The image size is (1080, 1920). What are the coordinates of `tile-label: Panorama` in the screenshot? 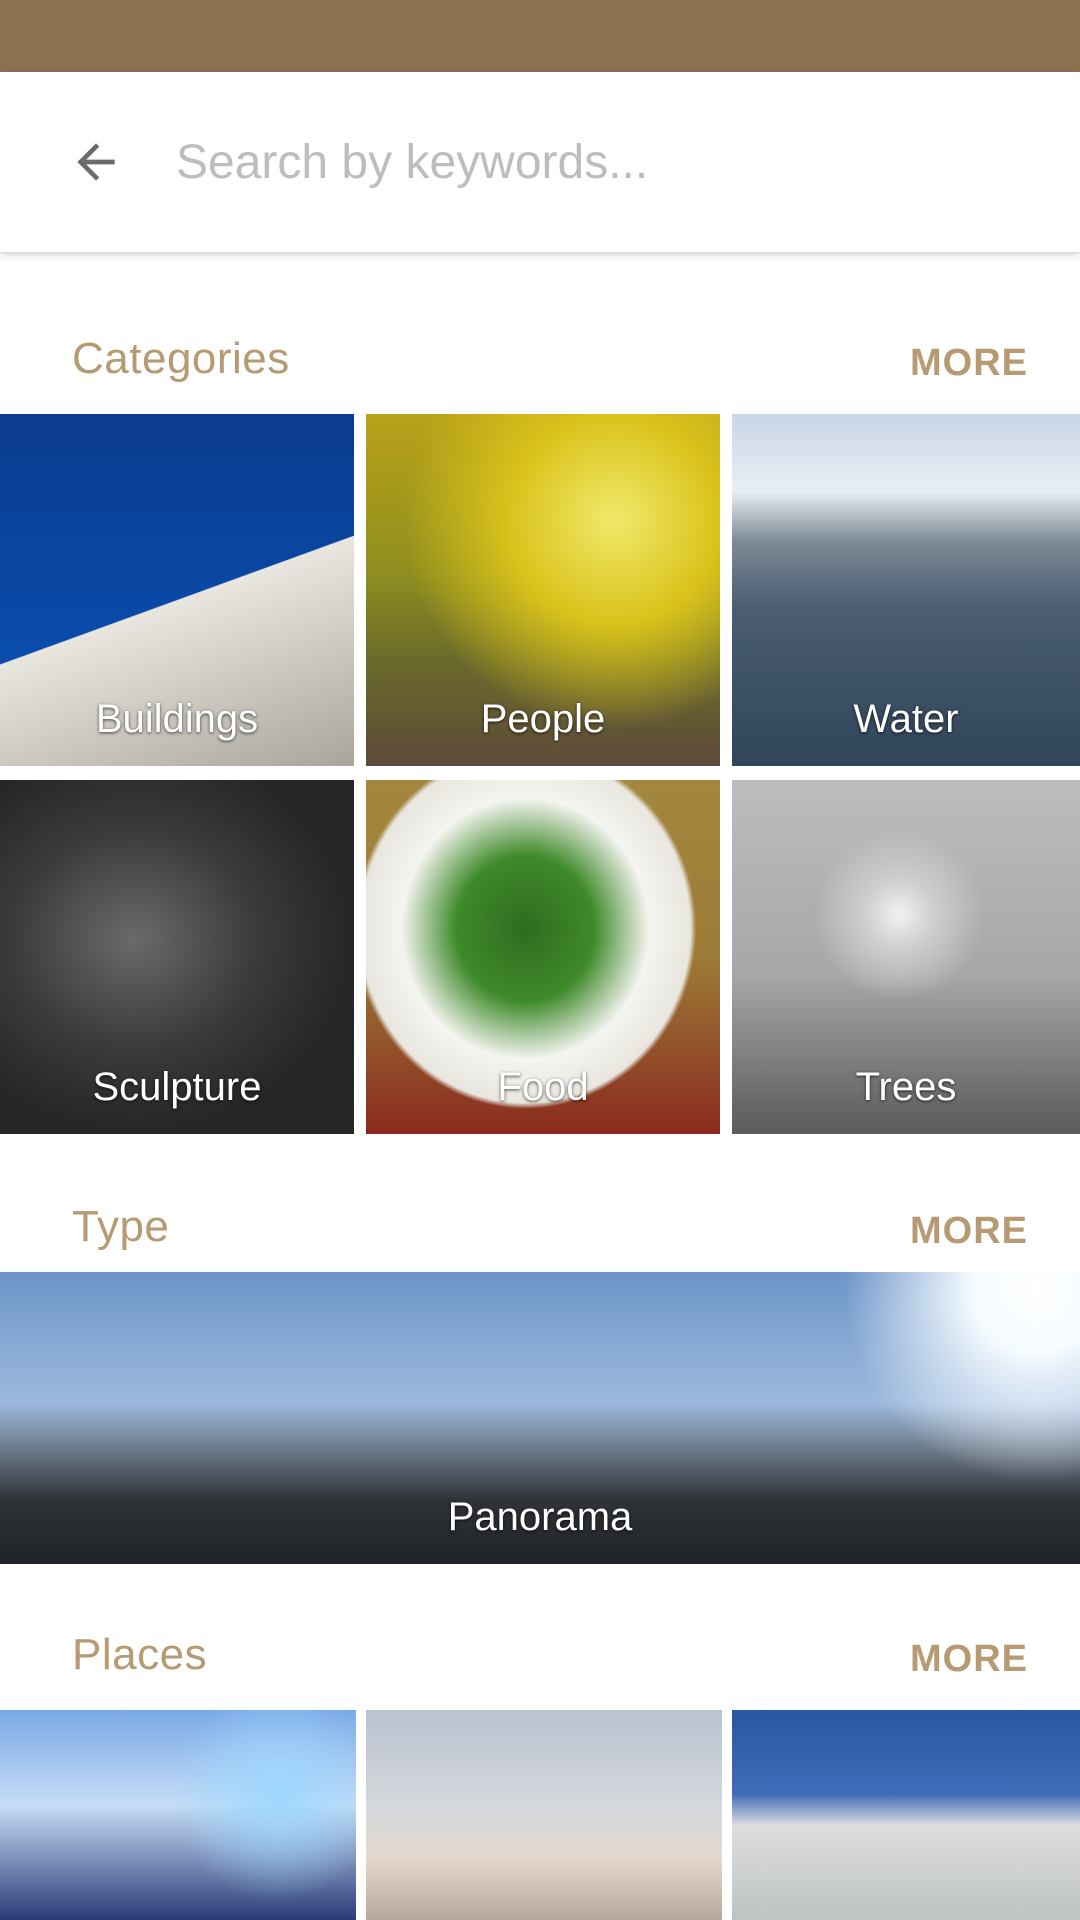 It's located at (540, 1517).